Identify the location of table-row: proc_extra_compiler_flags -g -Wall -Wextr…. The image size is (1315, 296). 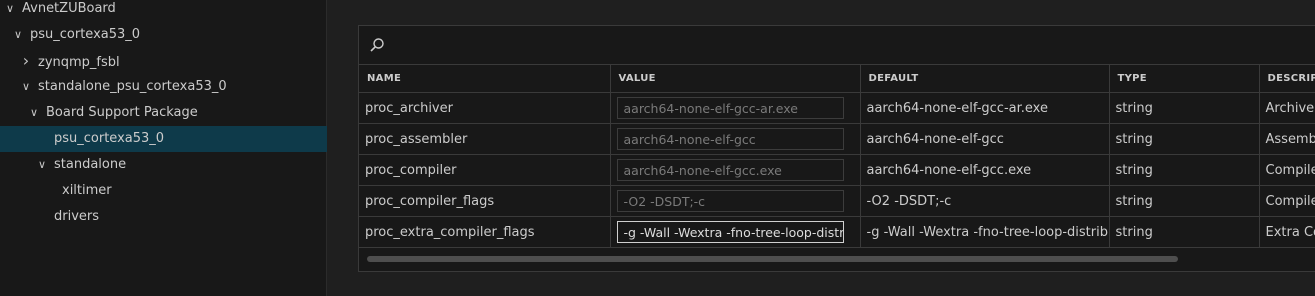
(837, 232).